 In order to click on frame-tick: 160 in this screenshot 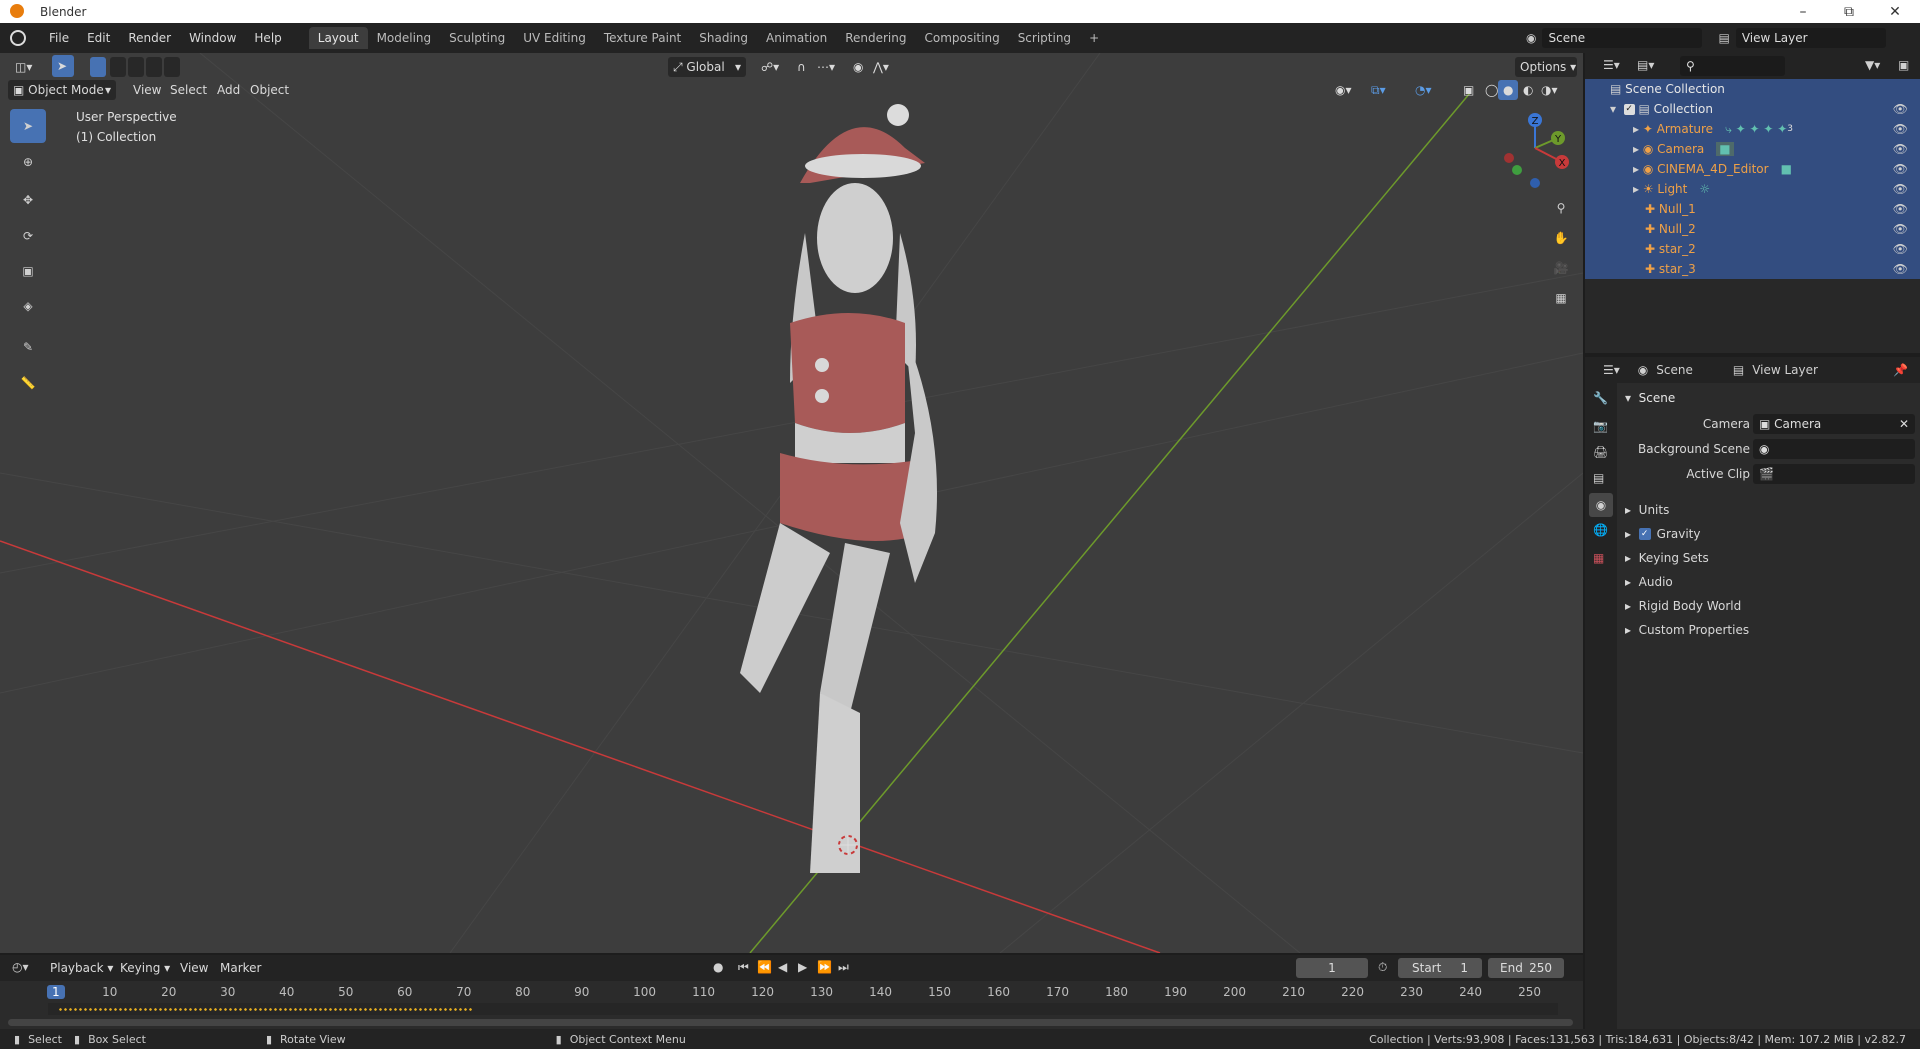, I will do `click(998, 992)`.